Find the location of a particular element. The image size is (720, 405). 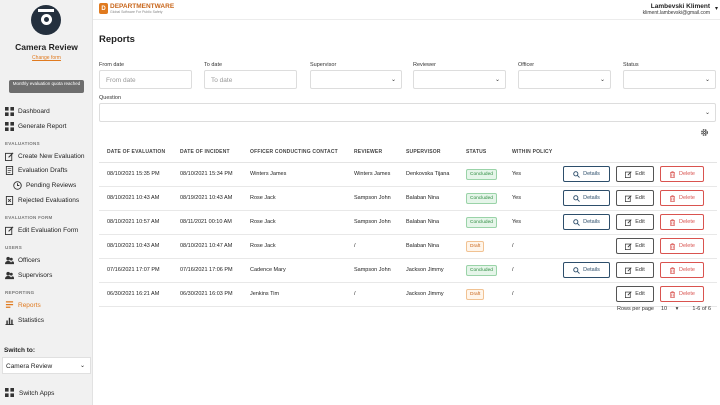

search-icon is located at coordinates (578, 174).